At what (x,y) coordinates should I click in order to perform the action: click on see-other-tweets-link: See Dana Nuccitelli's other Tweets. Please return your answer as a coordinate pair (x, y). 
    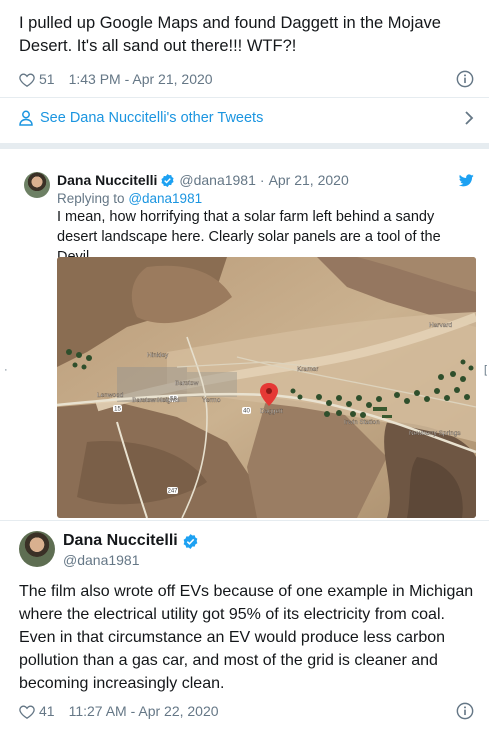
    Looking at the image, I should click on (246, 118).